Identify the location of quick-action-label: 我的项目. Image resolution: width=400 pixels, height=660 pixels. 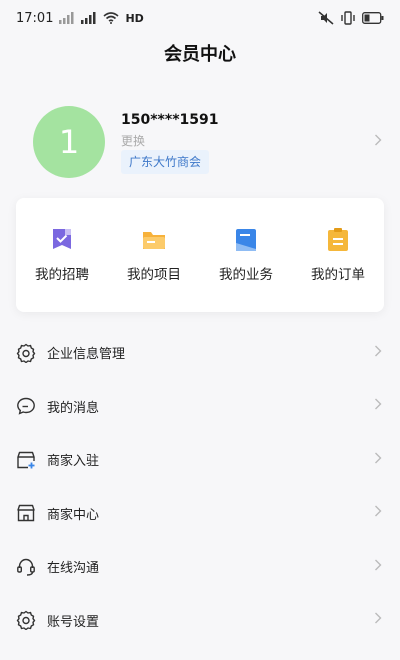
(154, 275).